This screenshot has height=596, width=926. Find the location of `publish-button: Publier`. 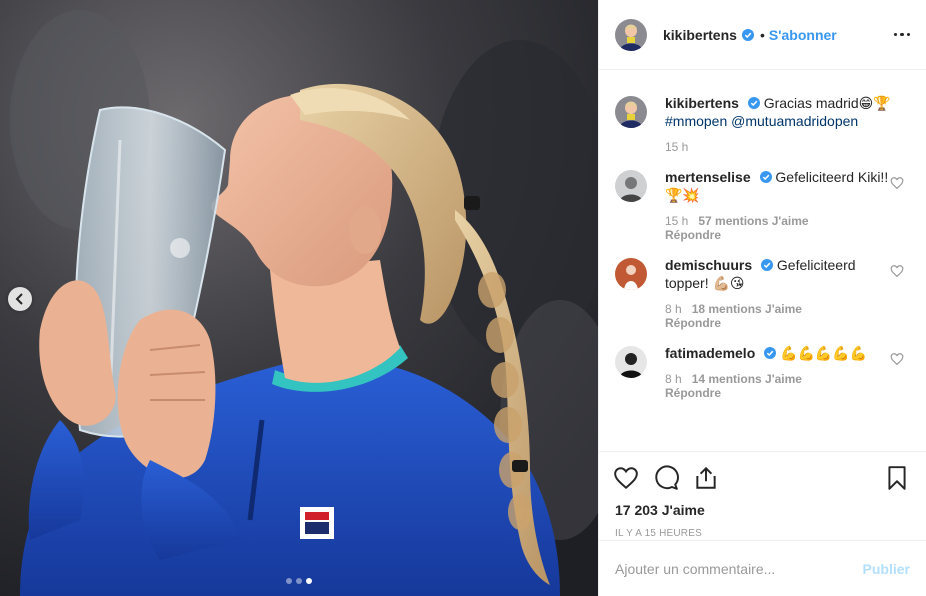

publish-button: Publier is located at coordinates (886, 569).